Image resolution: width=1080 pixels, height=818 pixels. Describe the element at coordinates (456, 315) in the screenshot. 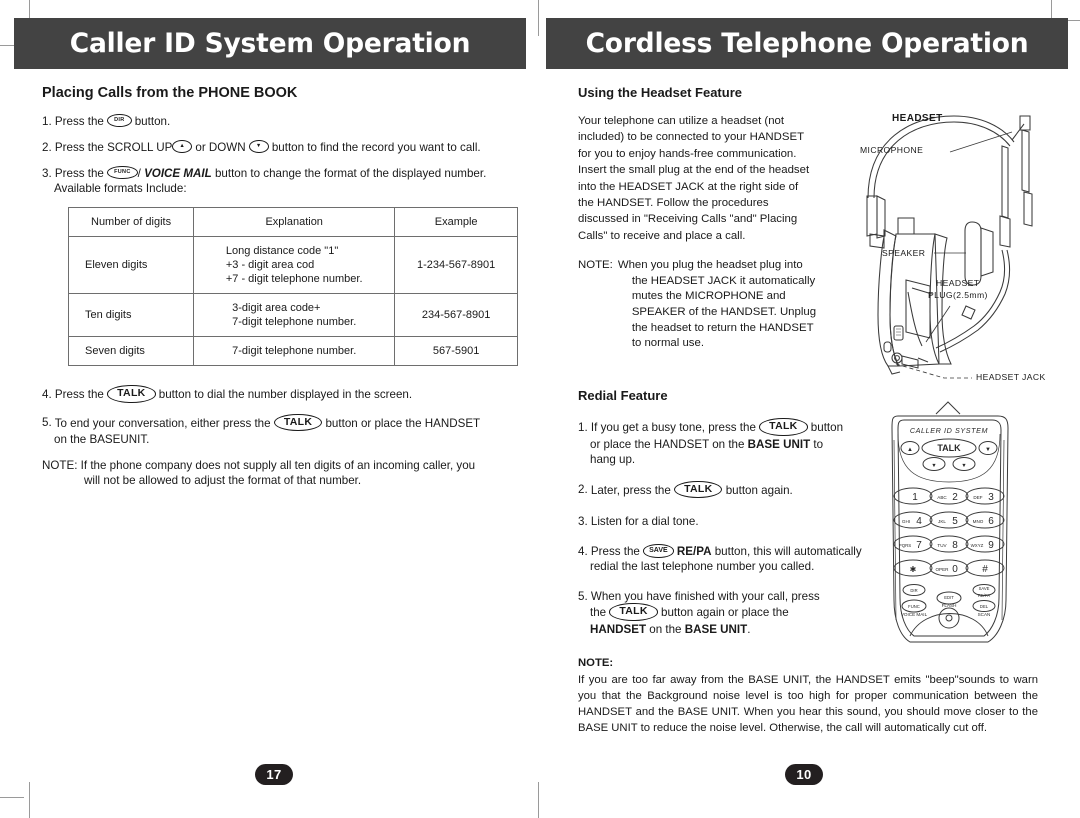

I see `row-1-example: 234-567-8901` at that location.